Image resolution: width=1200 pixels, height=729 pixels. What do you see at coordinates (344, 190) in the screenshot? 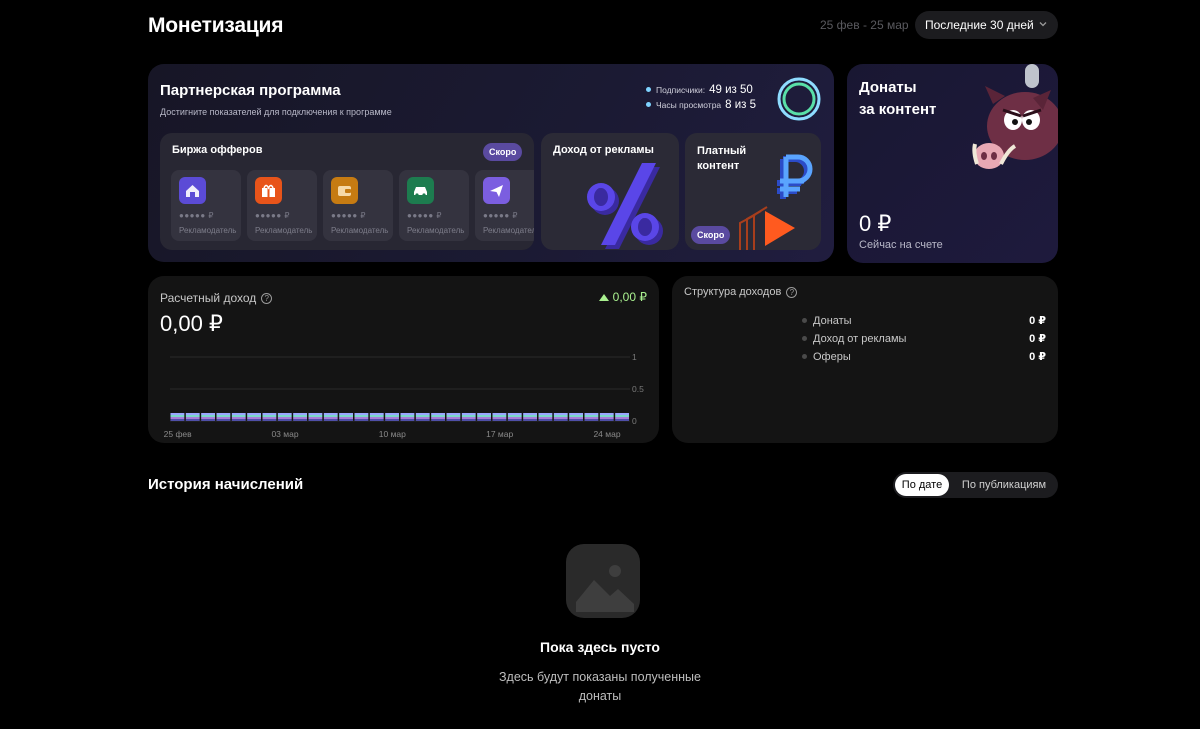
I see `wallet-icon` at bounding box center [344, 190].